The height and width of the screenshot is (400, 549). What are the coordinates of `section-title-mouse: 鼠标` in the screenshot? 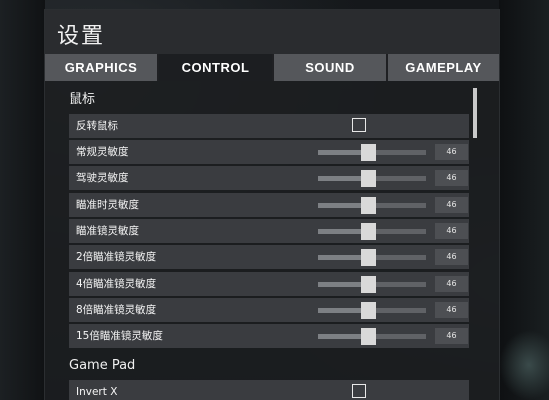 It's located at (82, 99).